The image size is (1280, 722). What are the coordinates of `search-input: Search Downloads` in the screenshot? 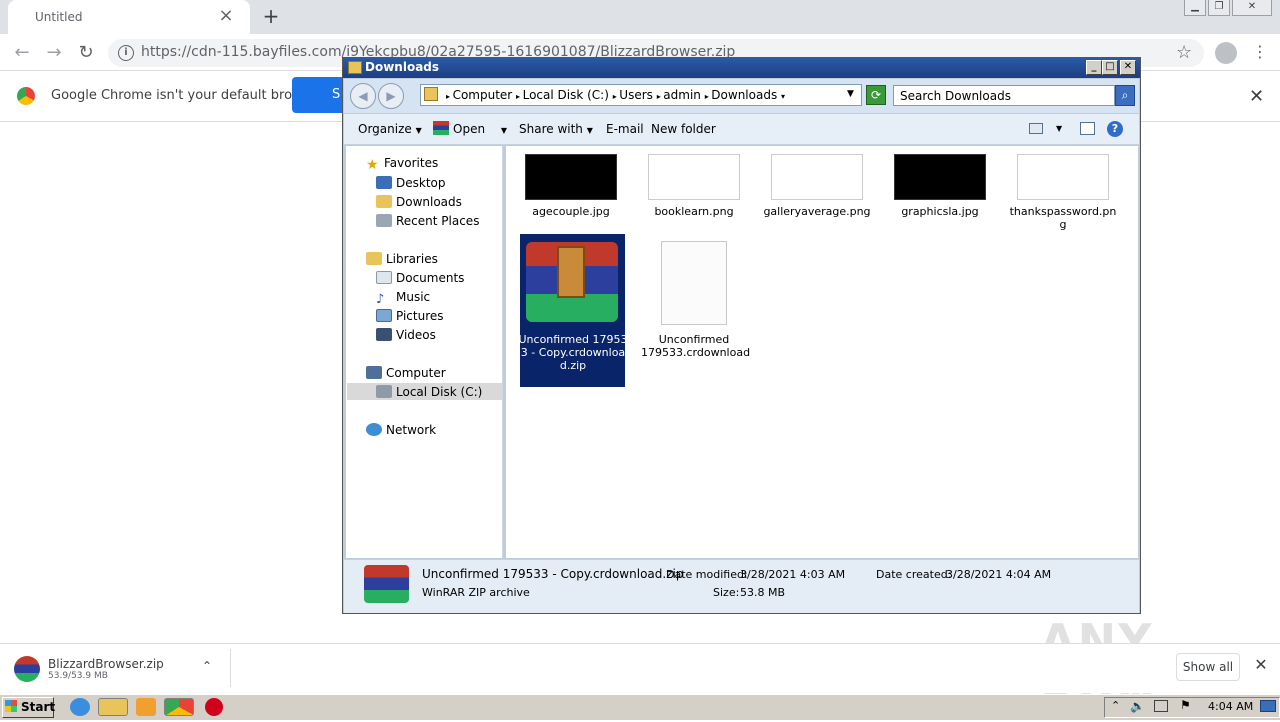 It's located at (1004, 95).